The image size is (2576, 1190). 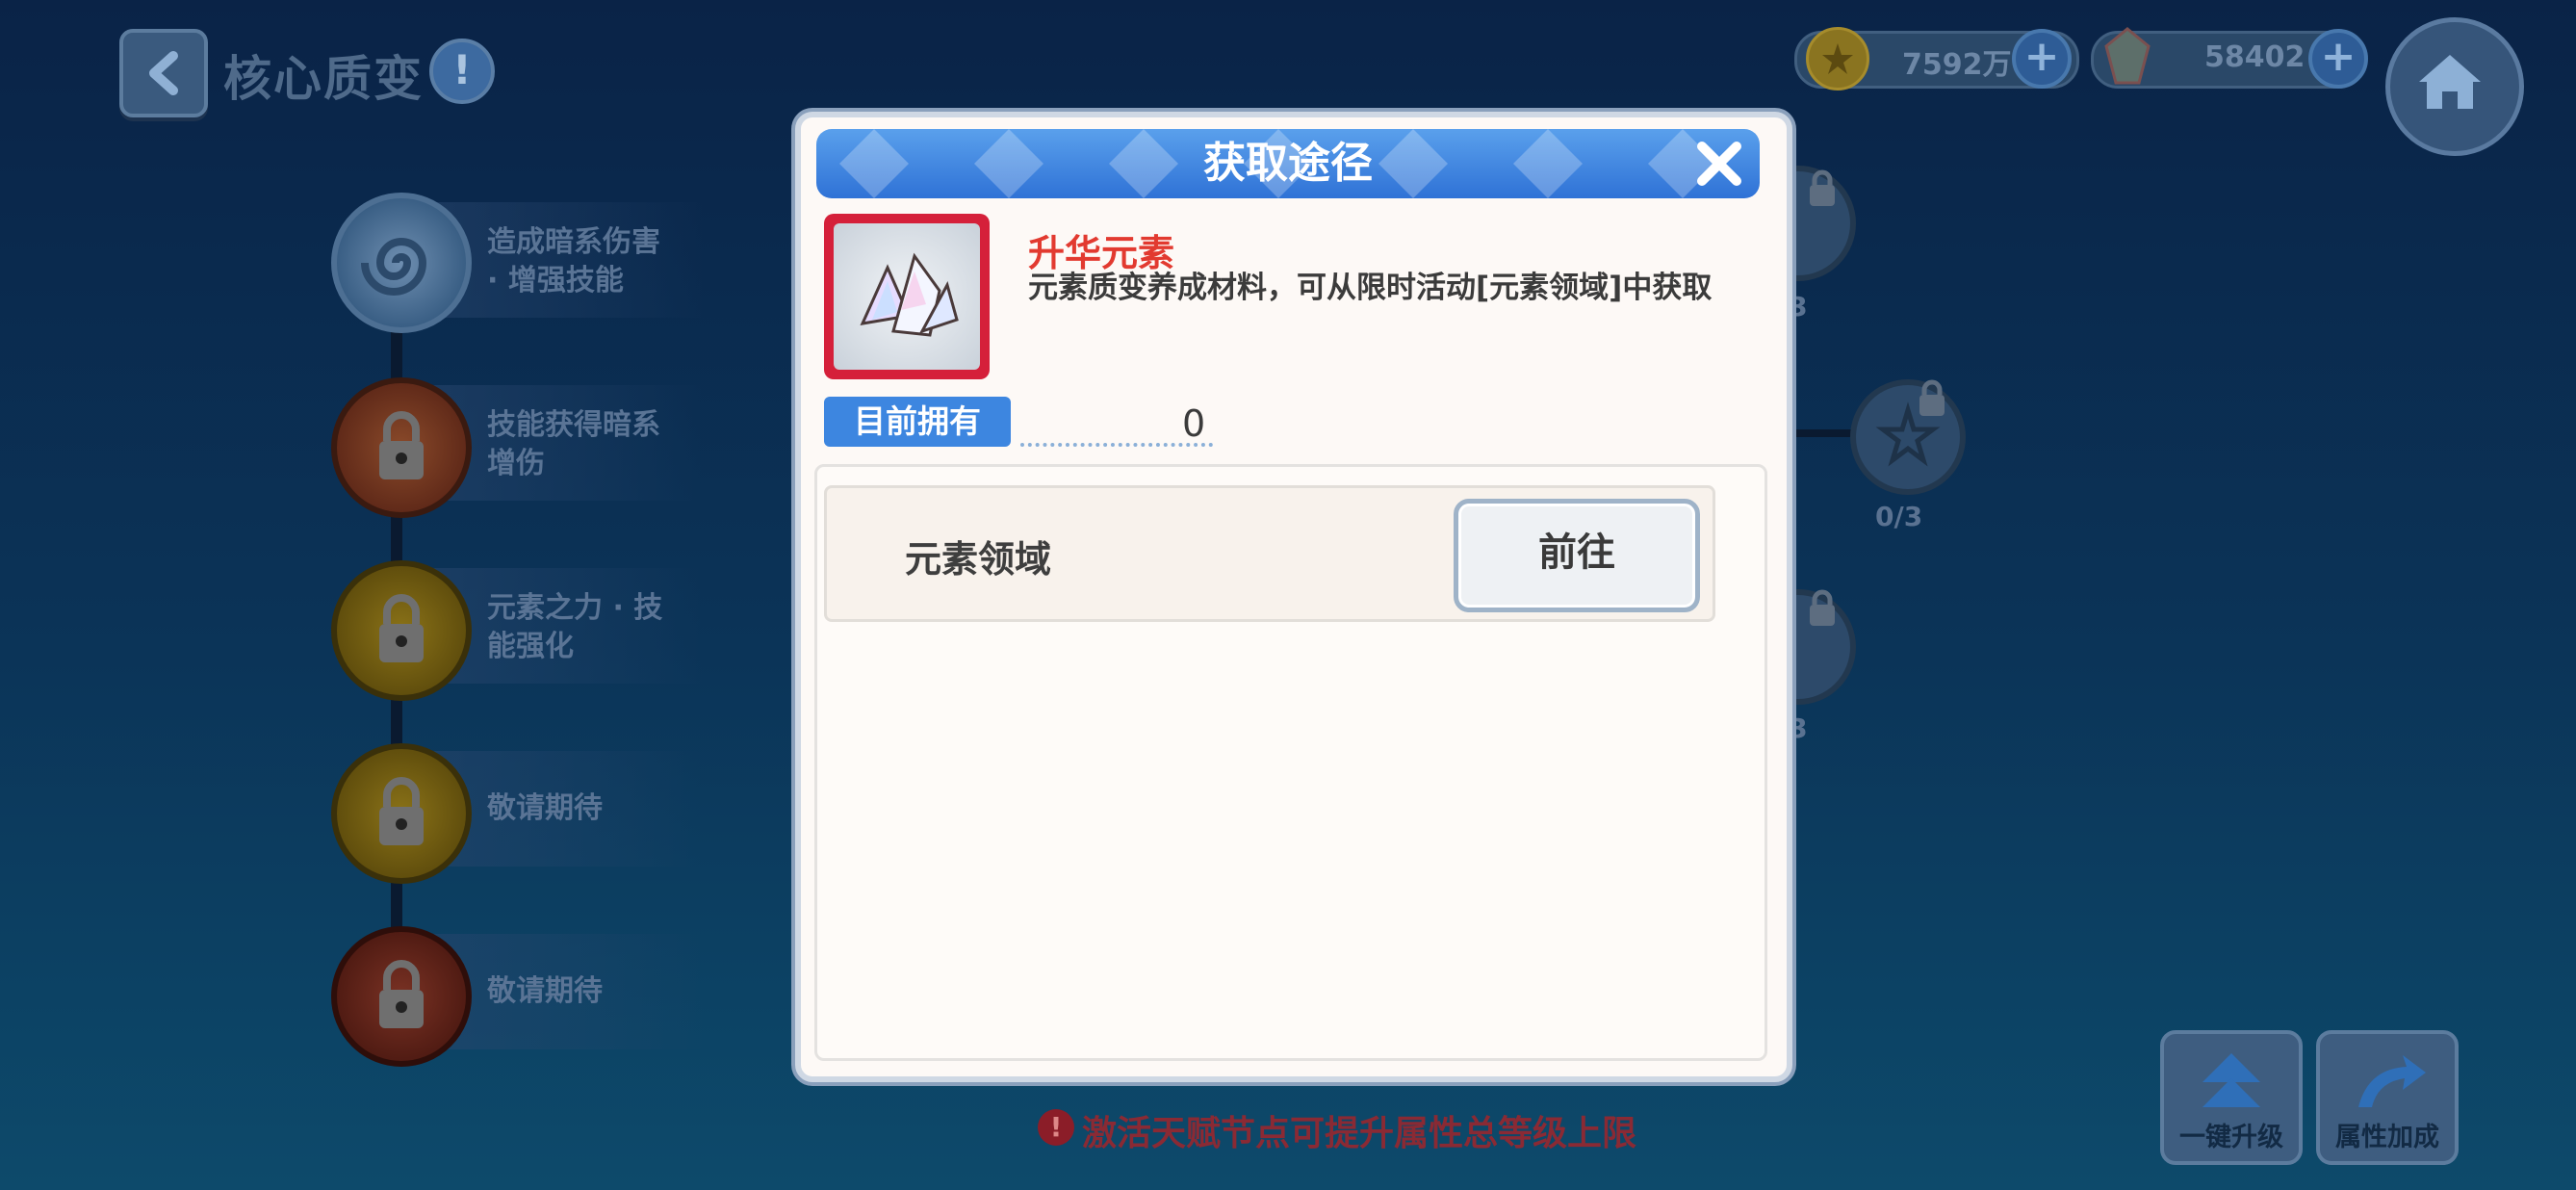 I want to click on attribute-bonus-button: 属性加成, so click(x=2388, y=1097).